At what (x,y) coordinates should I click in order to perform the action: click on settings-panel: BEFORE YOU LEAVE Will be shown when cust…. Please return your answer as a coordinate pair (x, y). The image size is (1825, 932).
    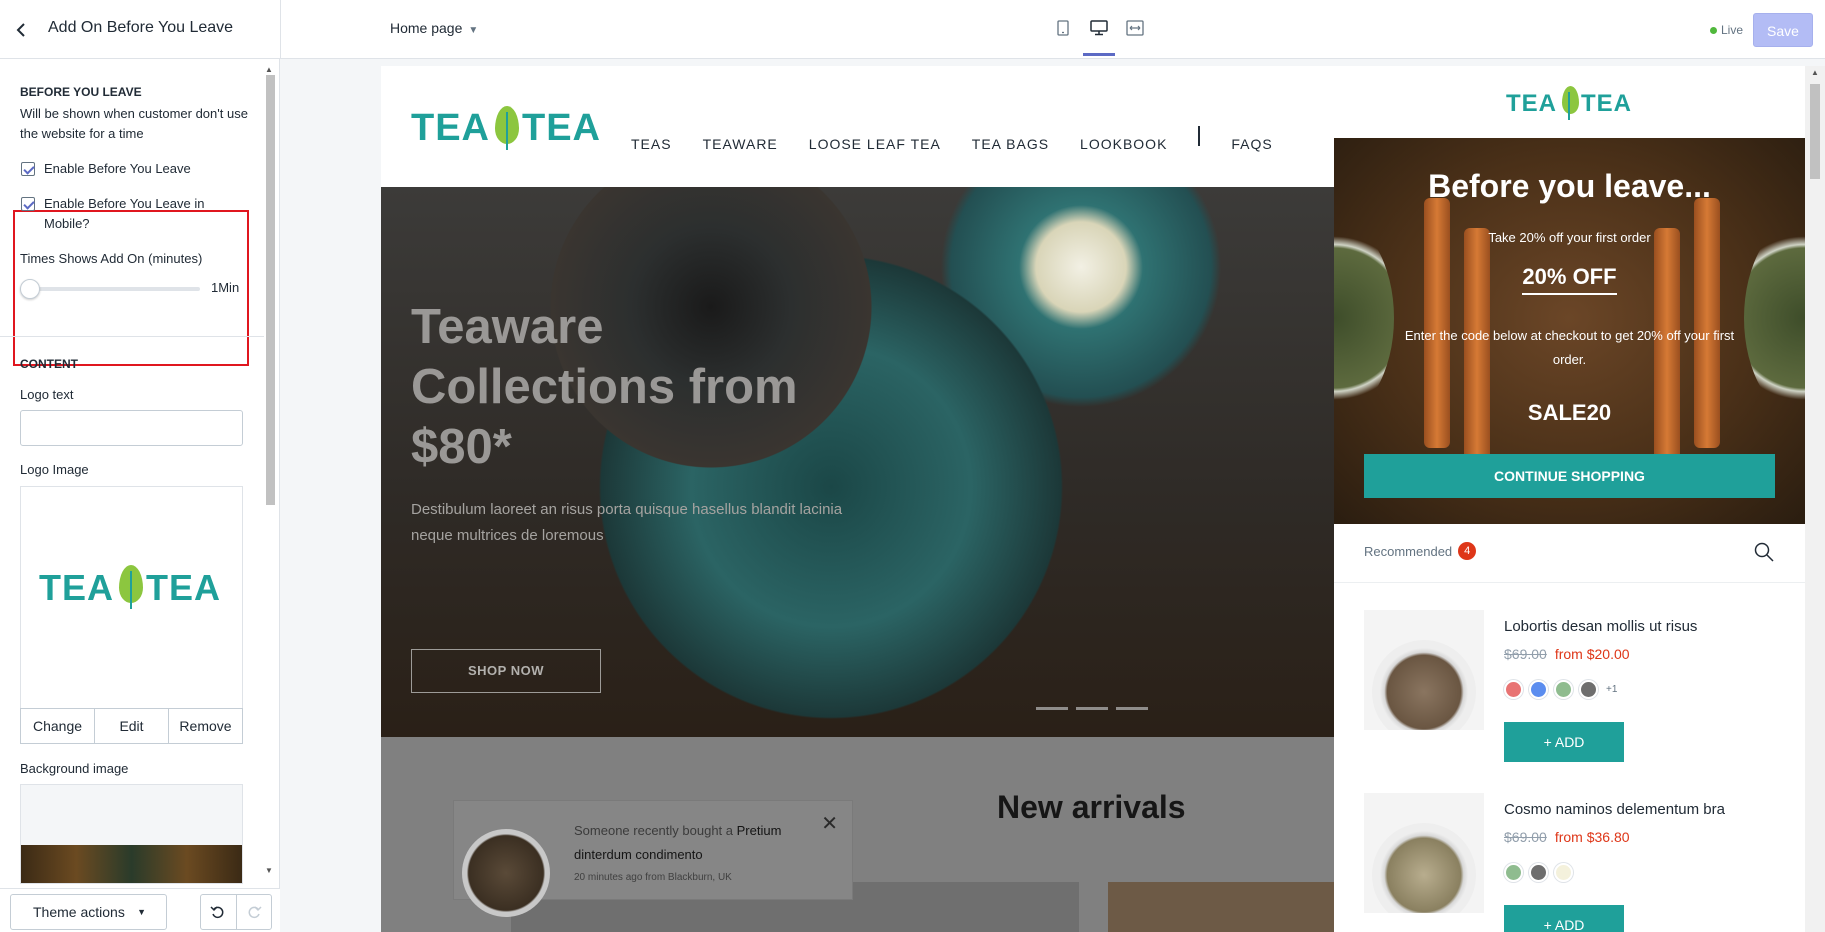
    Looking at the image, I should click on (140, 495).